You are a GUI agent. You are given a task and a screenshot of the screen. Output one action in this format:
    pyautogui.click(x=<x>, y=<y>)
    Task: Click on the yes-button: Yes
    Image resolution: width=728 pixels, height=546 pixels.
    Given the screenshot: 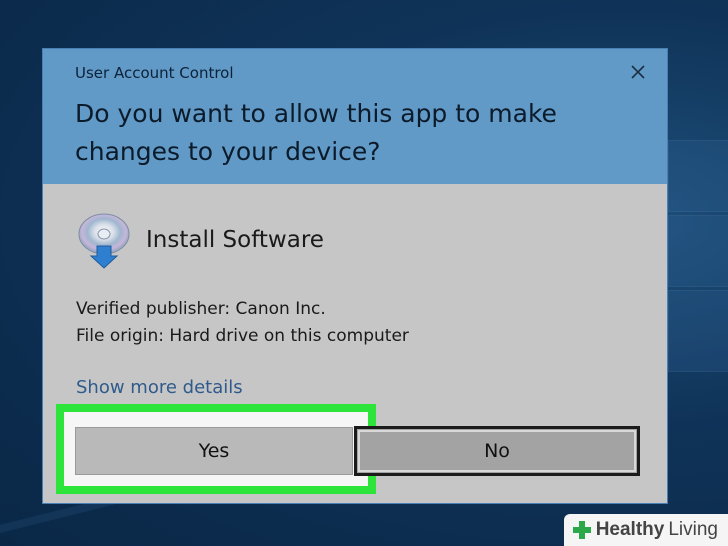 What is the action you would take?
    pyautogui.click(x=214, y=451)
    